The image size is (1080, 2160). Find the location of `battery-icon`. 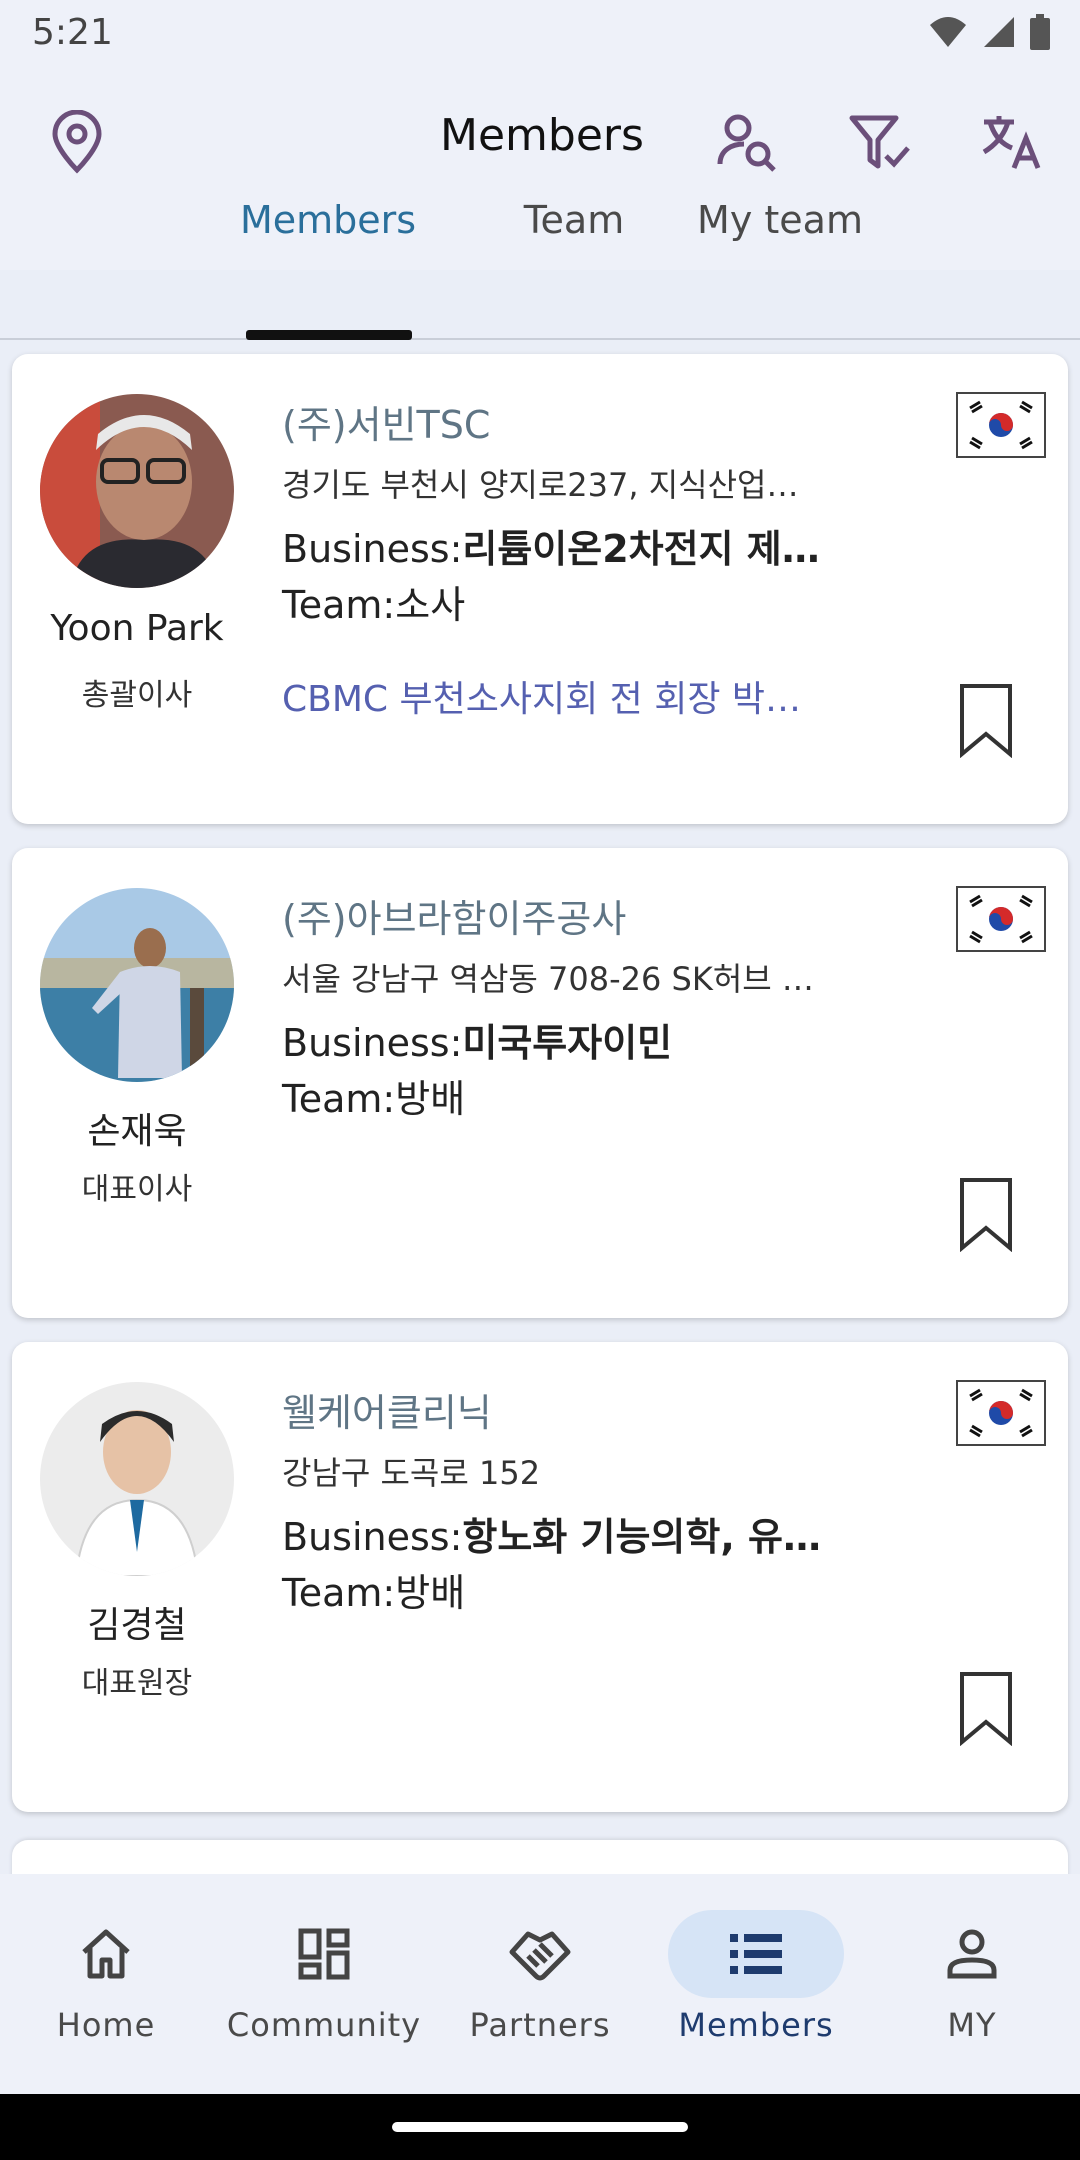

battery-icon is located at coordinates (1040, 32).